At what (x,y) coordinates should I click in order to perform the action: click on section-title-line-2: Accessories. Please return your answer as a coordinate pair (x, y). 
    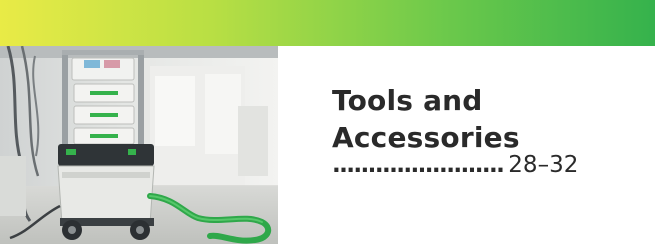
    Looking at the image, I should click on (426, 137).